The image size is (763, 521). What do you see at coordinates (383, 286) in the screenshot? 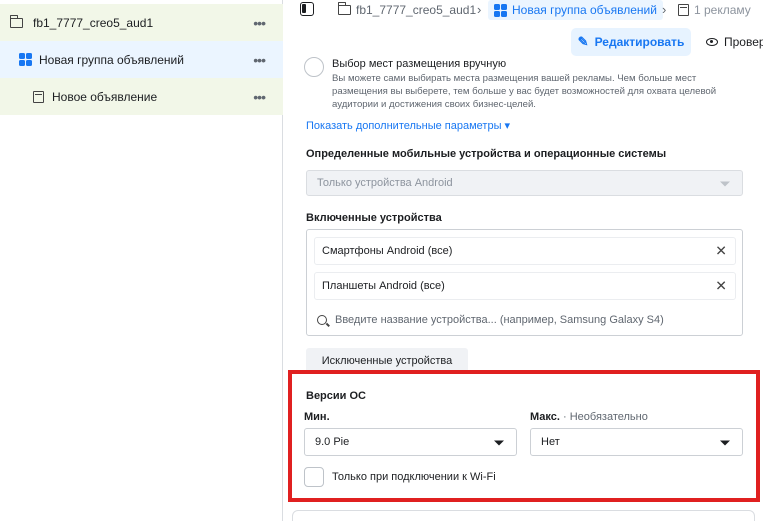
I see `device-chip-label: Планшеты Android (все)` at bounding box center [383, 286].